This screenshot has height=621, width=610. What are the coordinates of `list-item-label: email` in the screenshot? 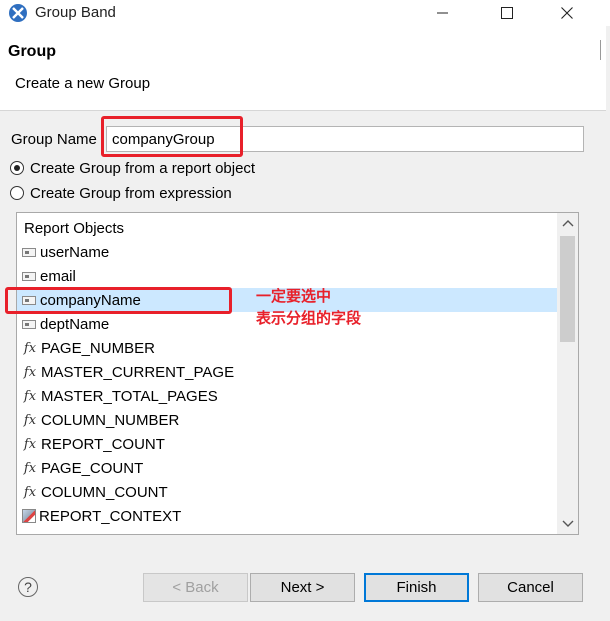 It's located at (58, 276).